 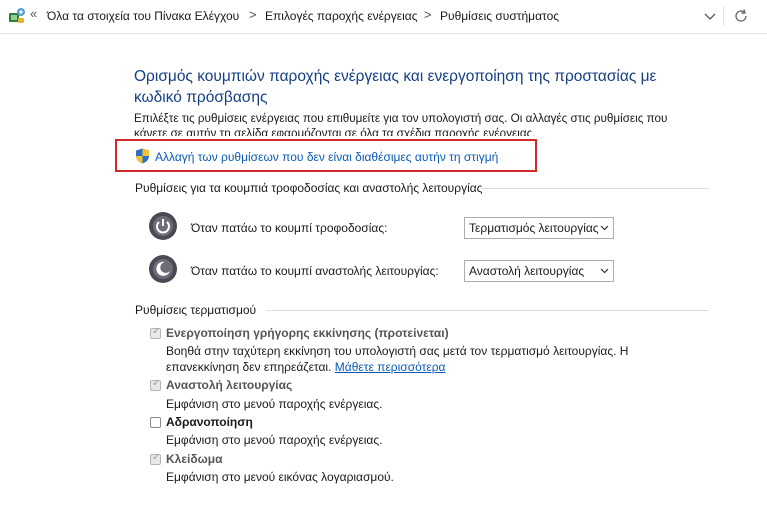 I want to click on power-button-action-value: Τερματισμός λειτουργίας, so click(x=534, y=228).